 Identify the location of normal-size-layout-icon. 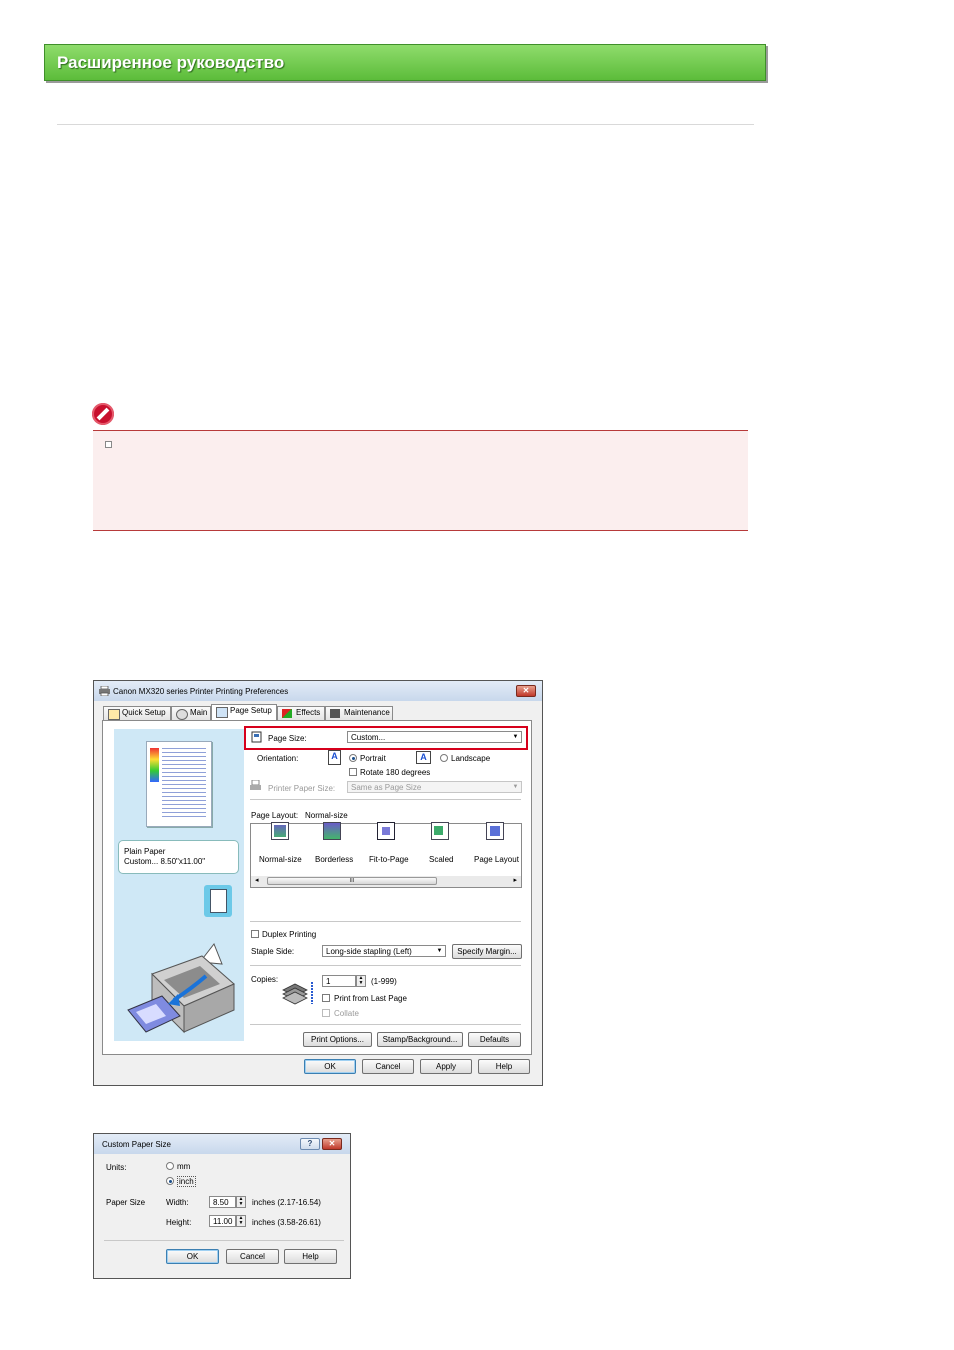
(280, 831).